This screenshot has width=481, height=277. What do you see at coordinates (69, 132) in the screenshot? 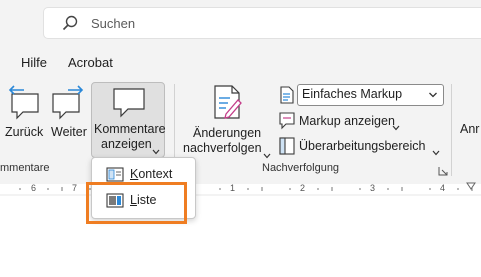
I see `next-comment-label: Weiter` at bounding box center [69, 132].